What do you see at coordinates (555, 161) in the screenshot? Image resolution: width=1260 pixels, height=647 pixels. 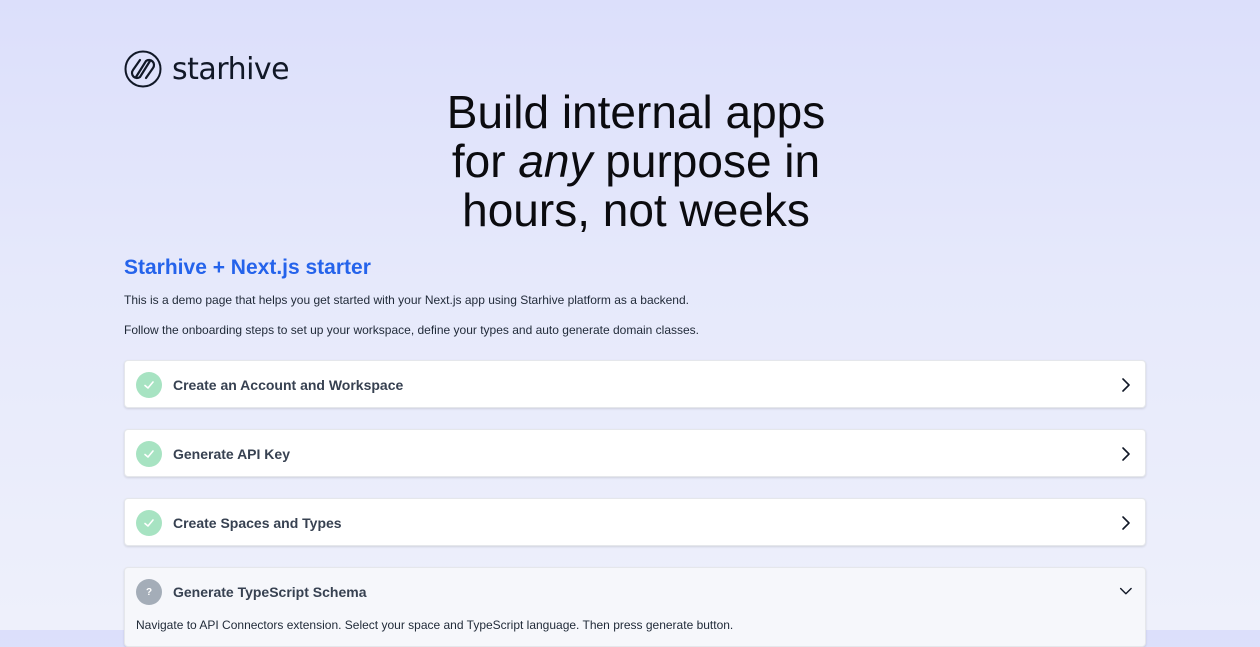 I see `hero-line-2-emphasis: any` at bounding box center [555, 161].